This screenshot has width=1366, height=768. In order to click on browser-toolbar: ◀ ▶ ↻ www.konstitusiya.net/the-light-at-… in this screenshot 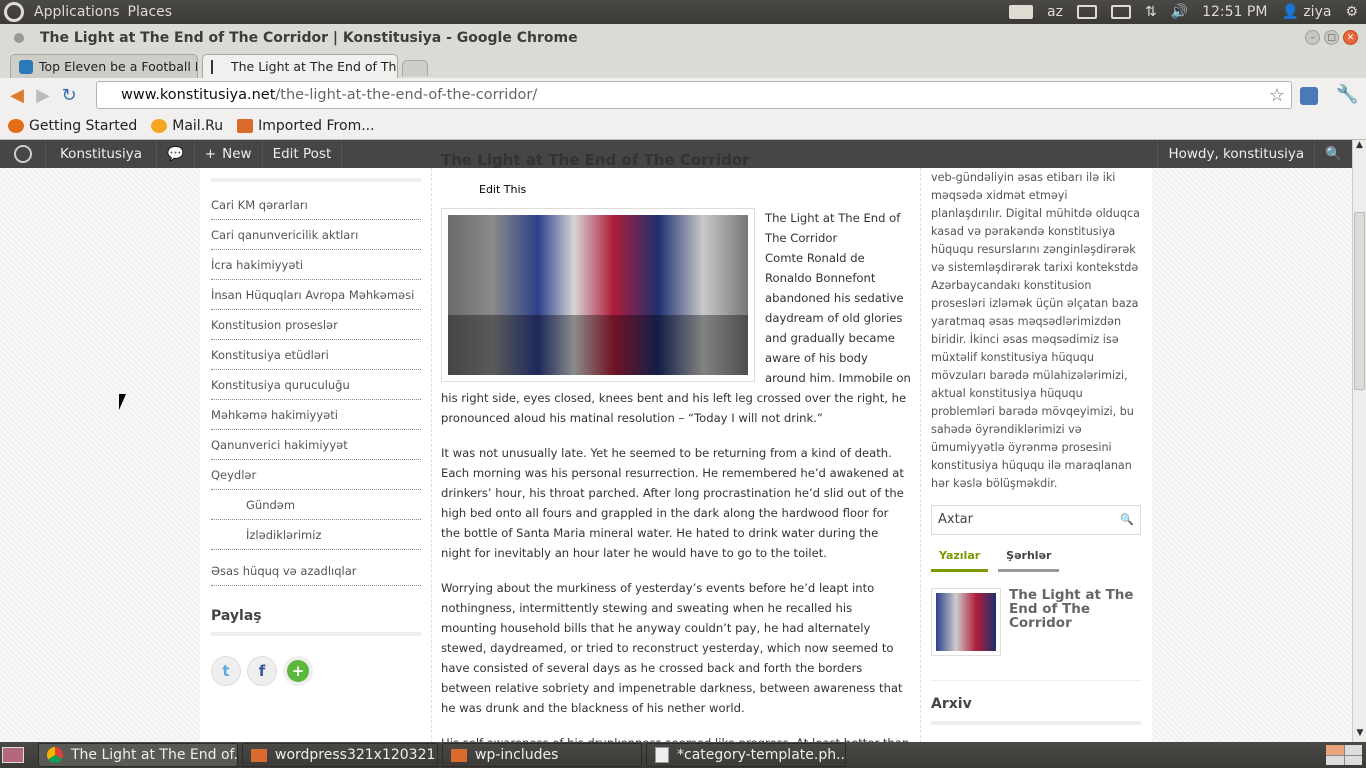, I will do `click(683, 95)`.